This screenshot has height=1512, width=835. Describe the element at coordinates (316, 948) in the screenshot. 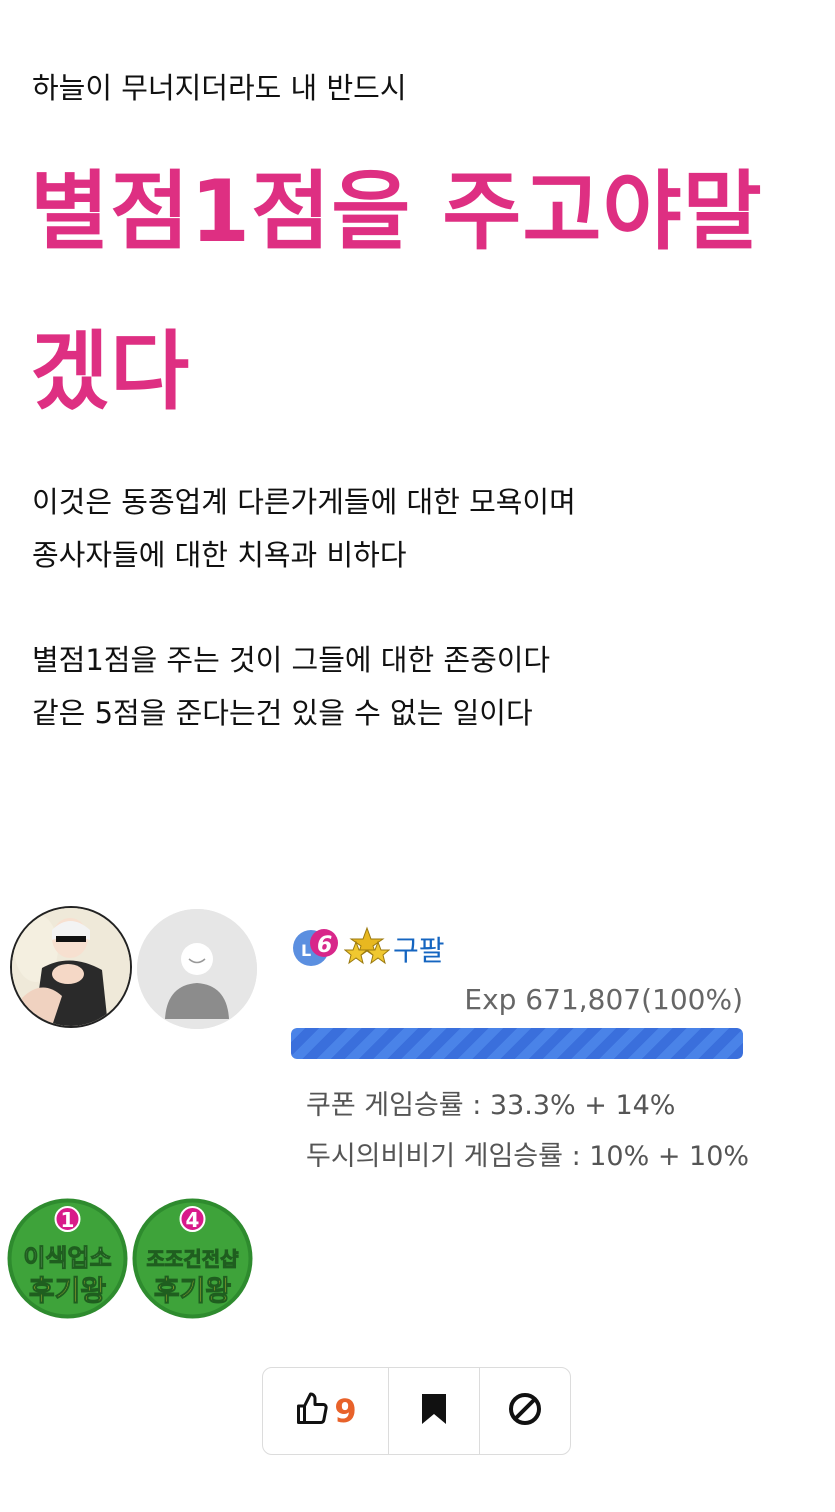

I see `level-icon: L 6` at that location.